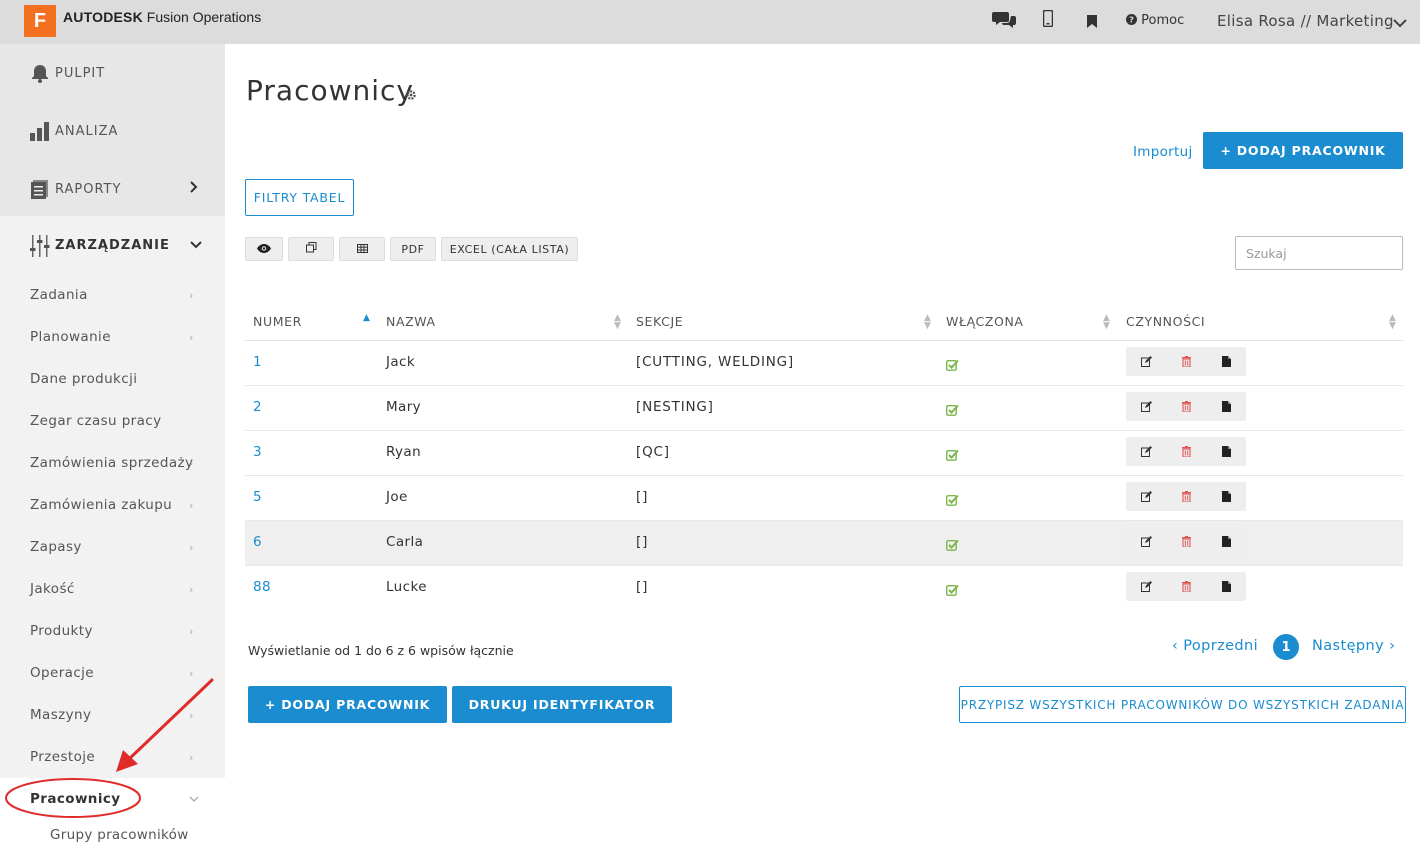  What do you see at coordinates (299, 197) in the screenshot?
I see `table-filters-button: FILTRY TABEL` at bounding box center [299, 197].